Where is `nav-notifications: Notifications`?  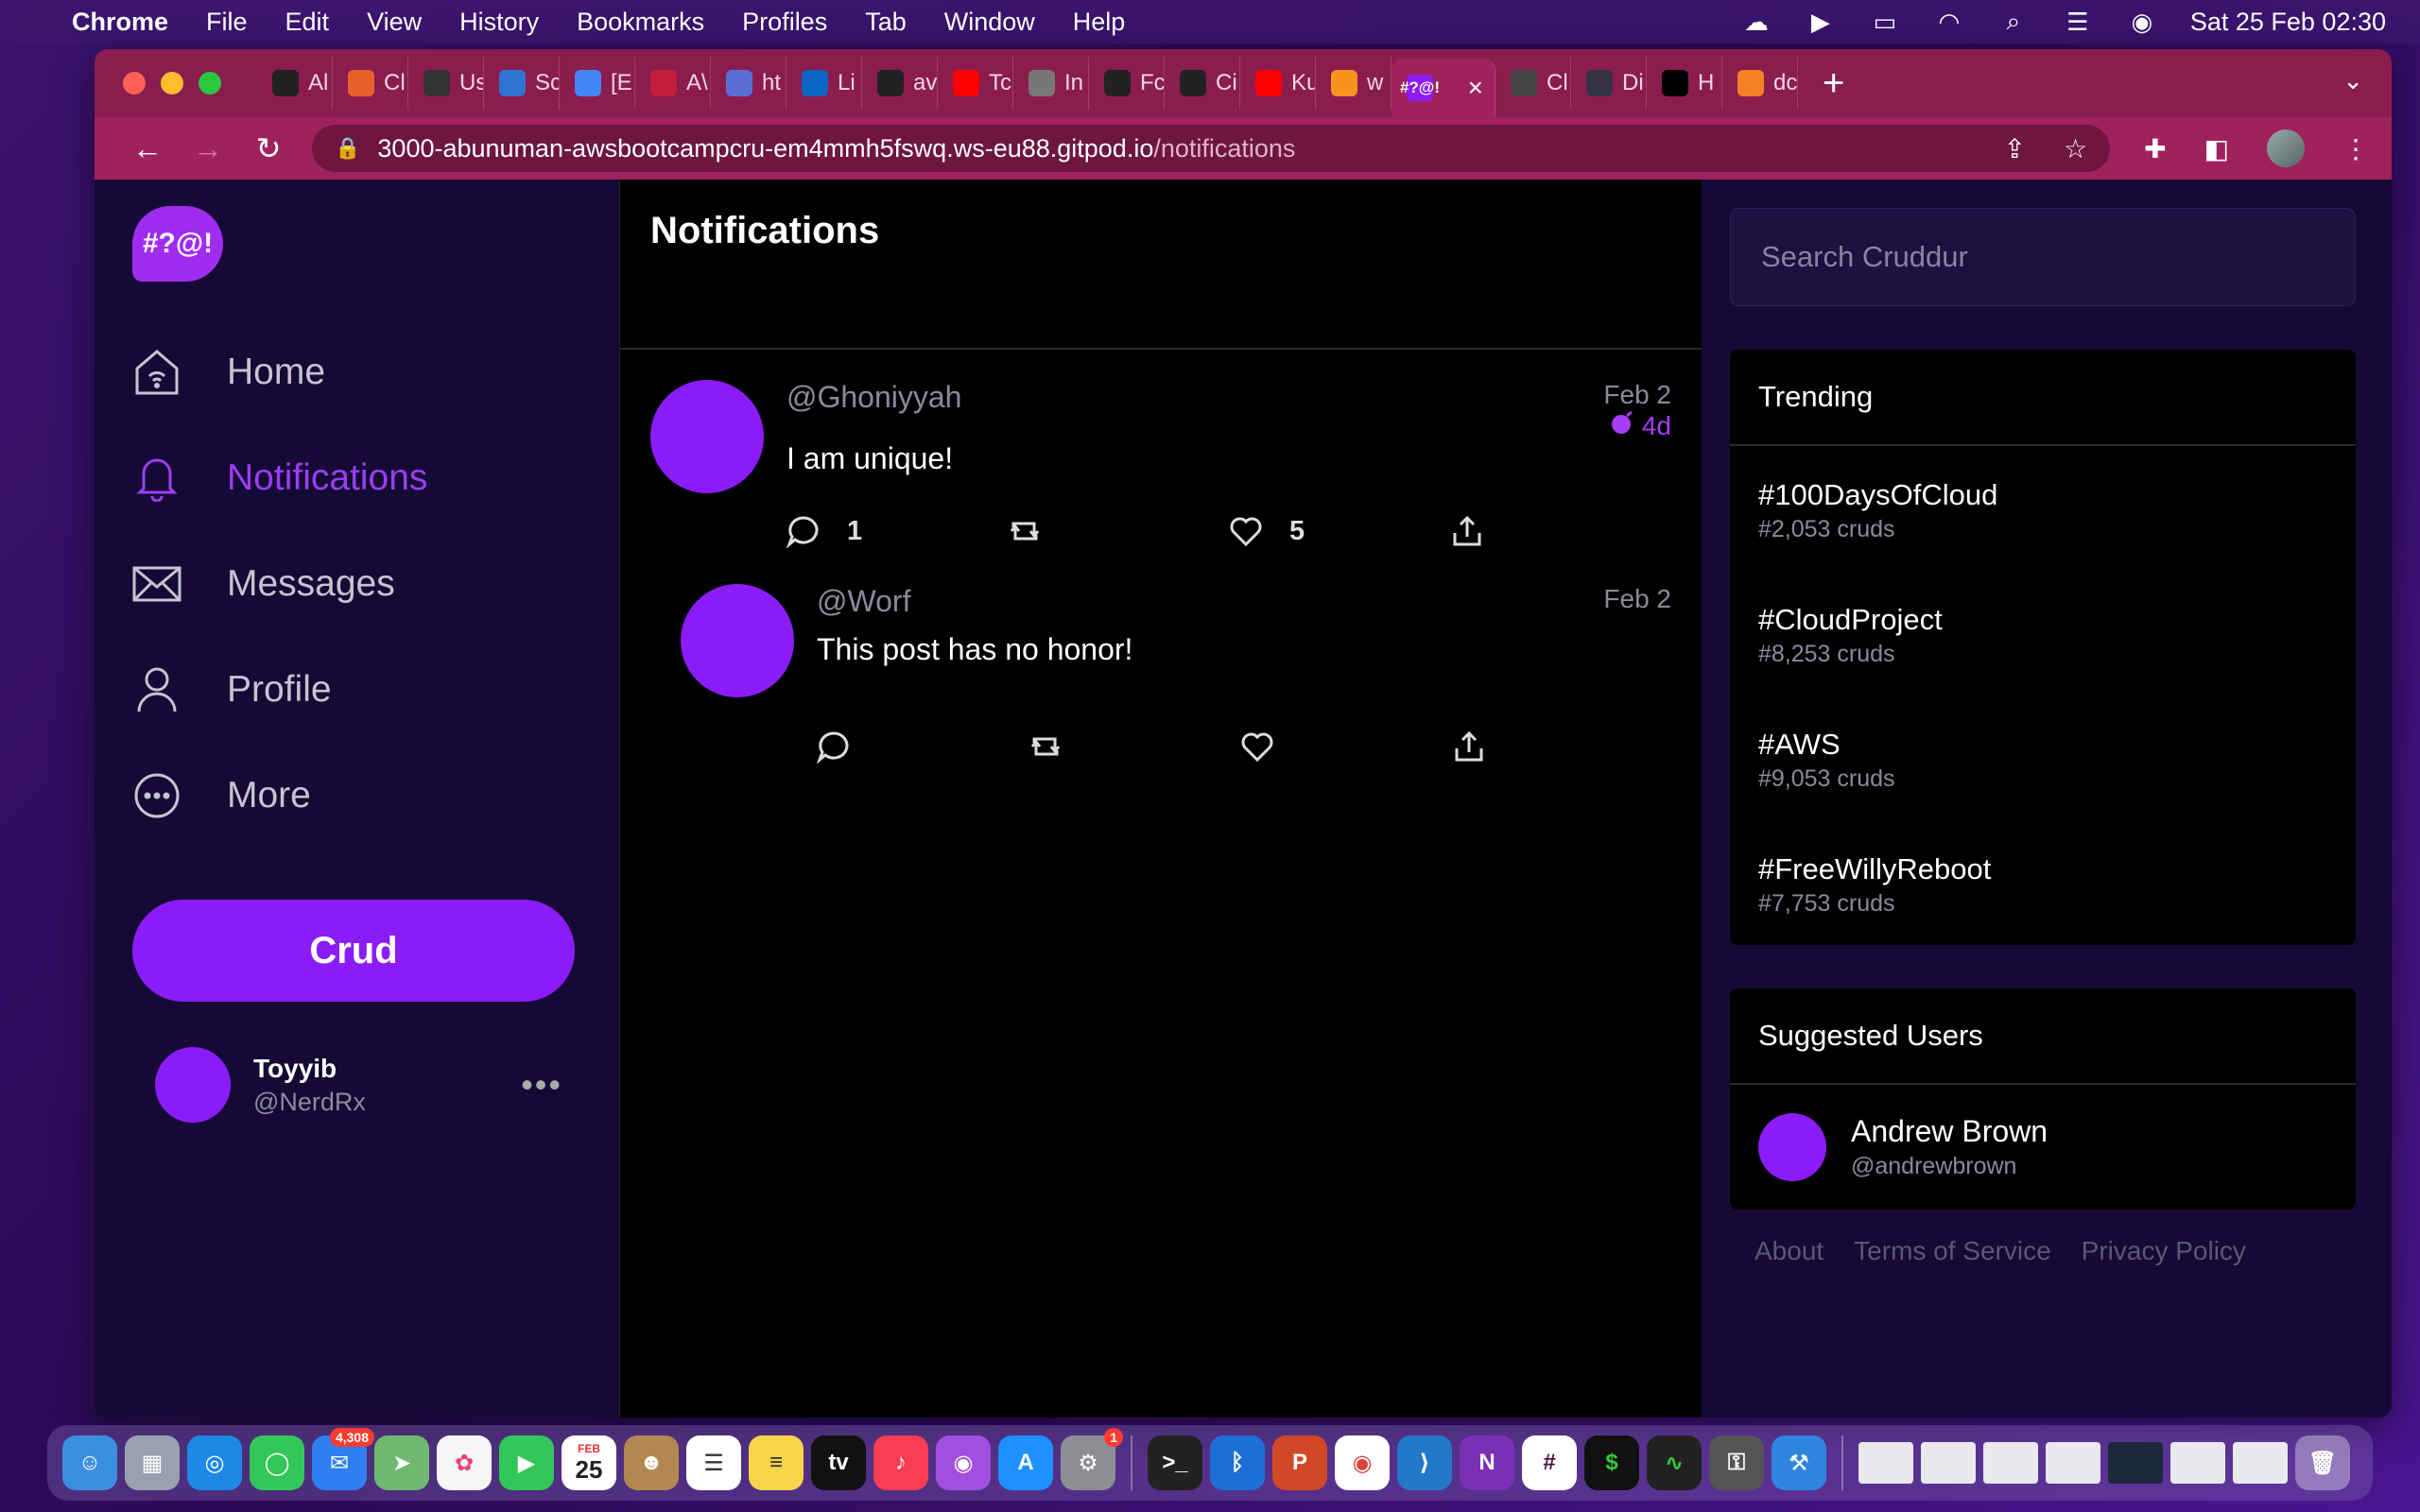
nav-notifications: Notifications is located at coordinates (357, 478).